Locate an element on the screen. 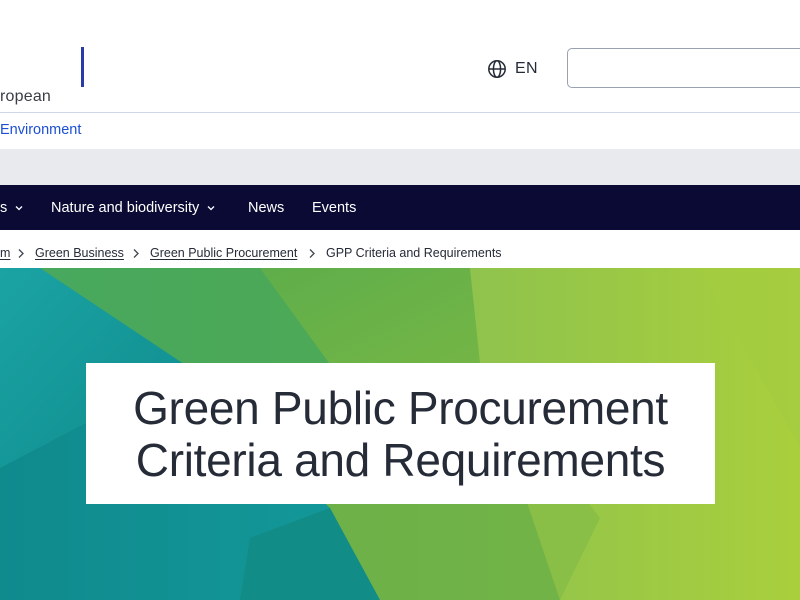 This screenshot has width=800, height=600. nav-item-topics: s is located at coordinates (12, 207).